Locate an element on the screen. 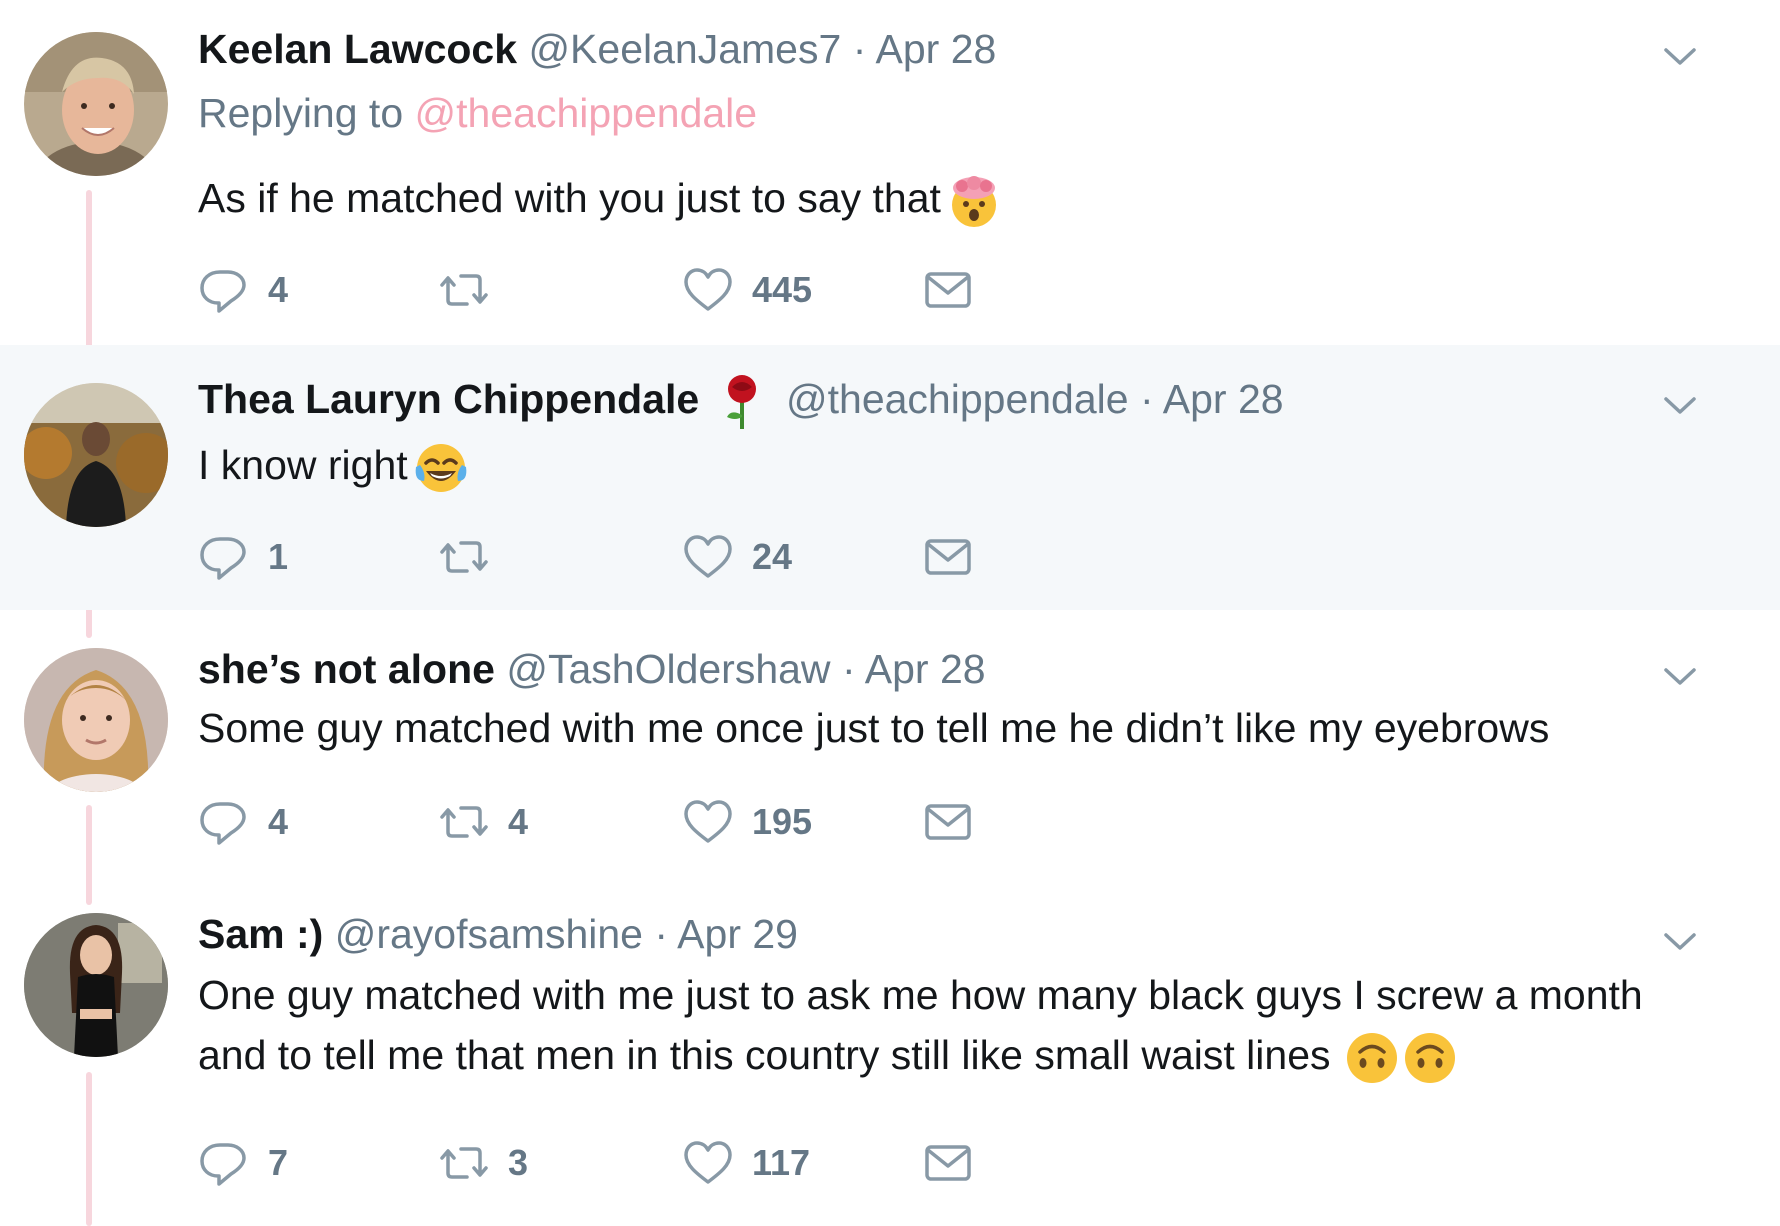 The image size is (1780, 1226). tweet-actions: 4 4 195 is located at coordinates (698, 822).